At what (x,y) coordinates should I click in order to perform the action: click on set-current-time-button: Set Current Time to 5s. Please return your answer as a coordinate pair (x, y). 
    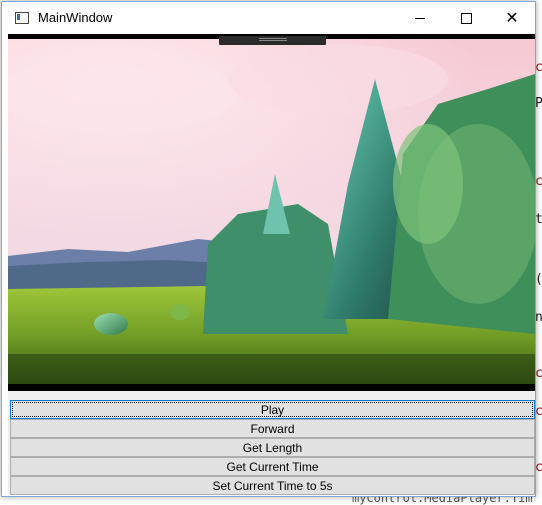
    Looking at the image, I should click on (272, 485).